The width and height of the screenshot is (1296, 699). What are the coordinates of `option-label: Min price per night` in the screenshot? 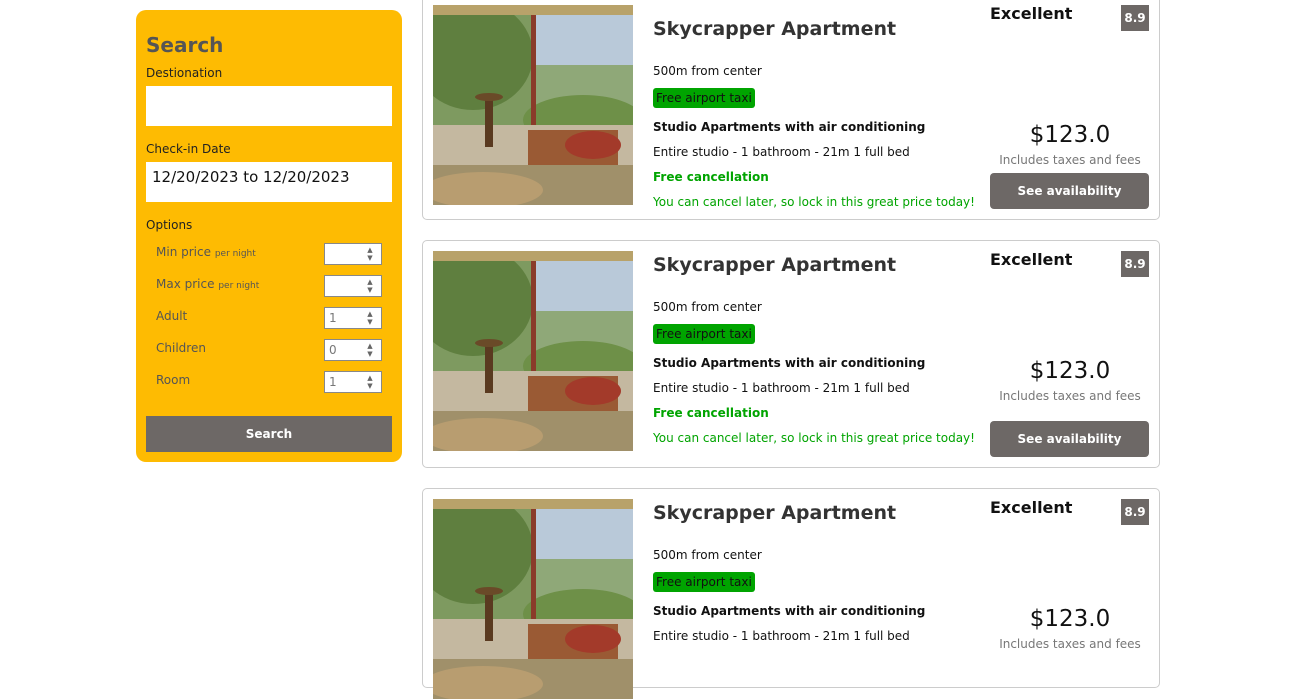 It's located at (206, 252).